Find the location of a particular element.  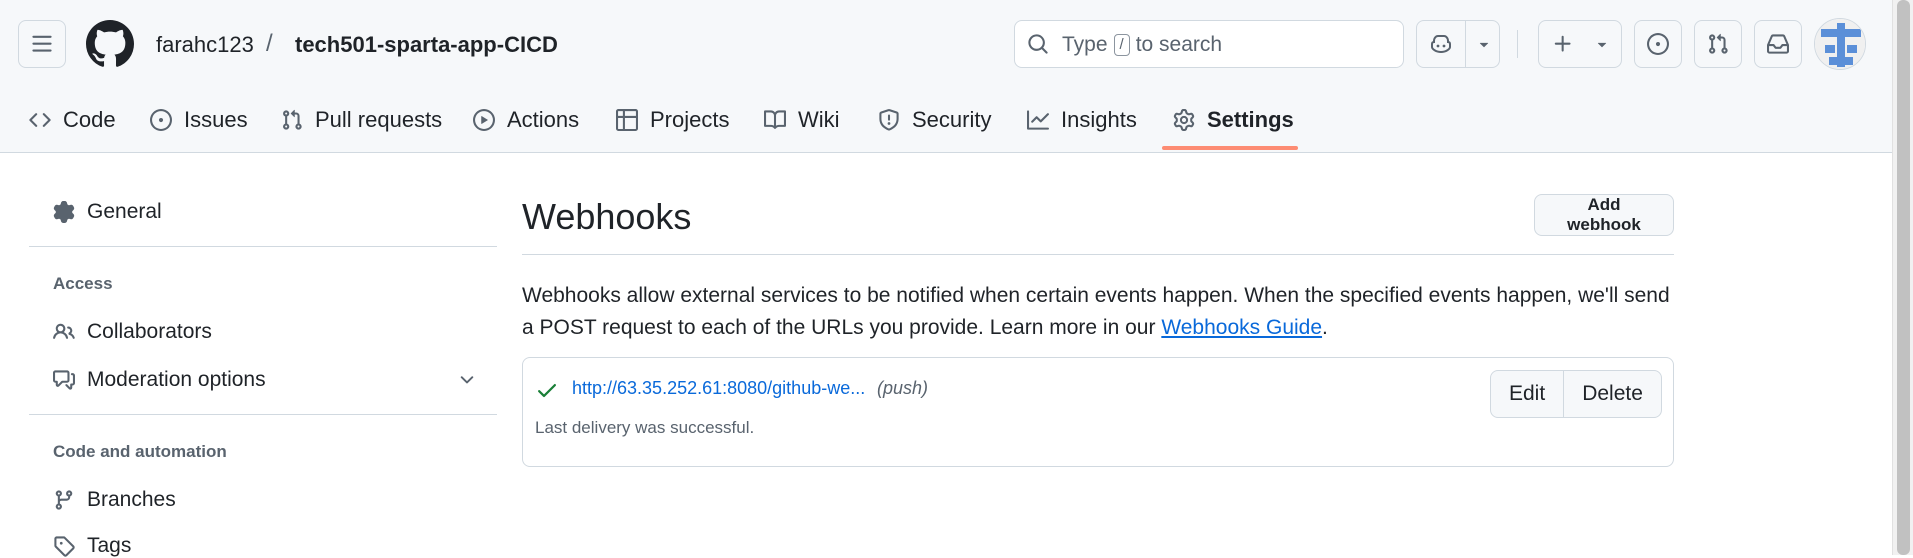

copilot-icon is located at coordinates (1441, 44).